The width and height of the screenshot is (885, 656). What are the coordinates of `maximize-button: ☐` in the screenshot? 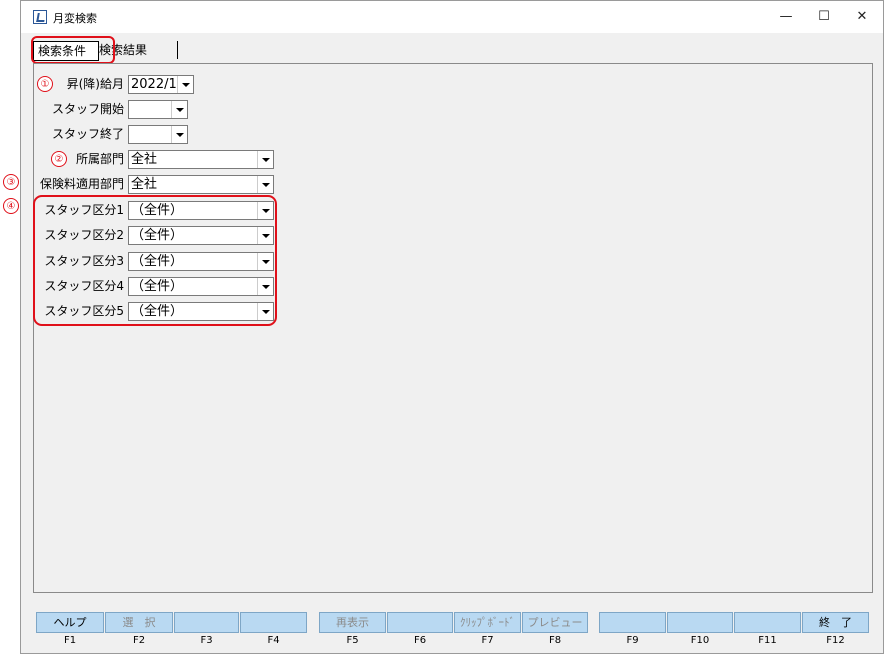 It's located at (824, 17).